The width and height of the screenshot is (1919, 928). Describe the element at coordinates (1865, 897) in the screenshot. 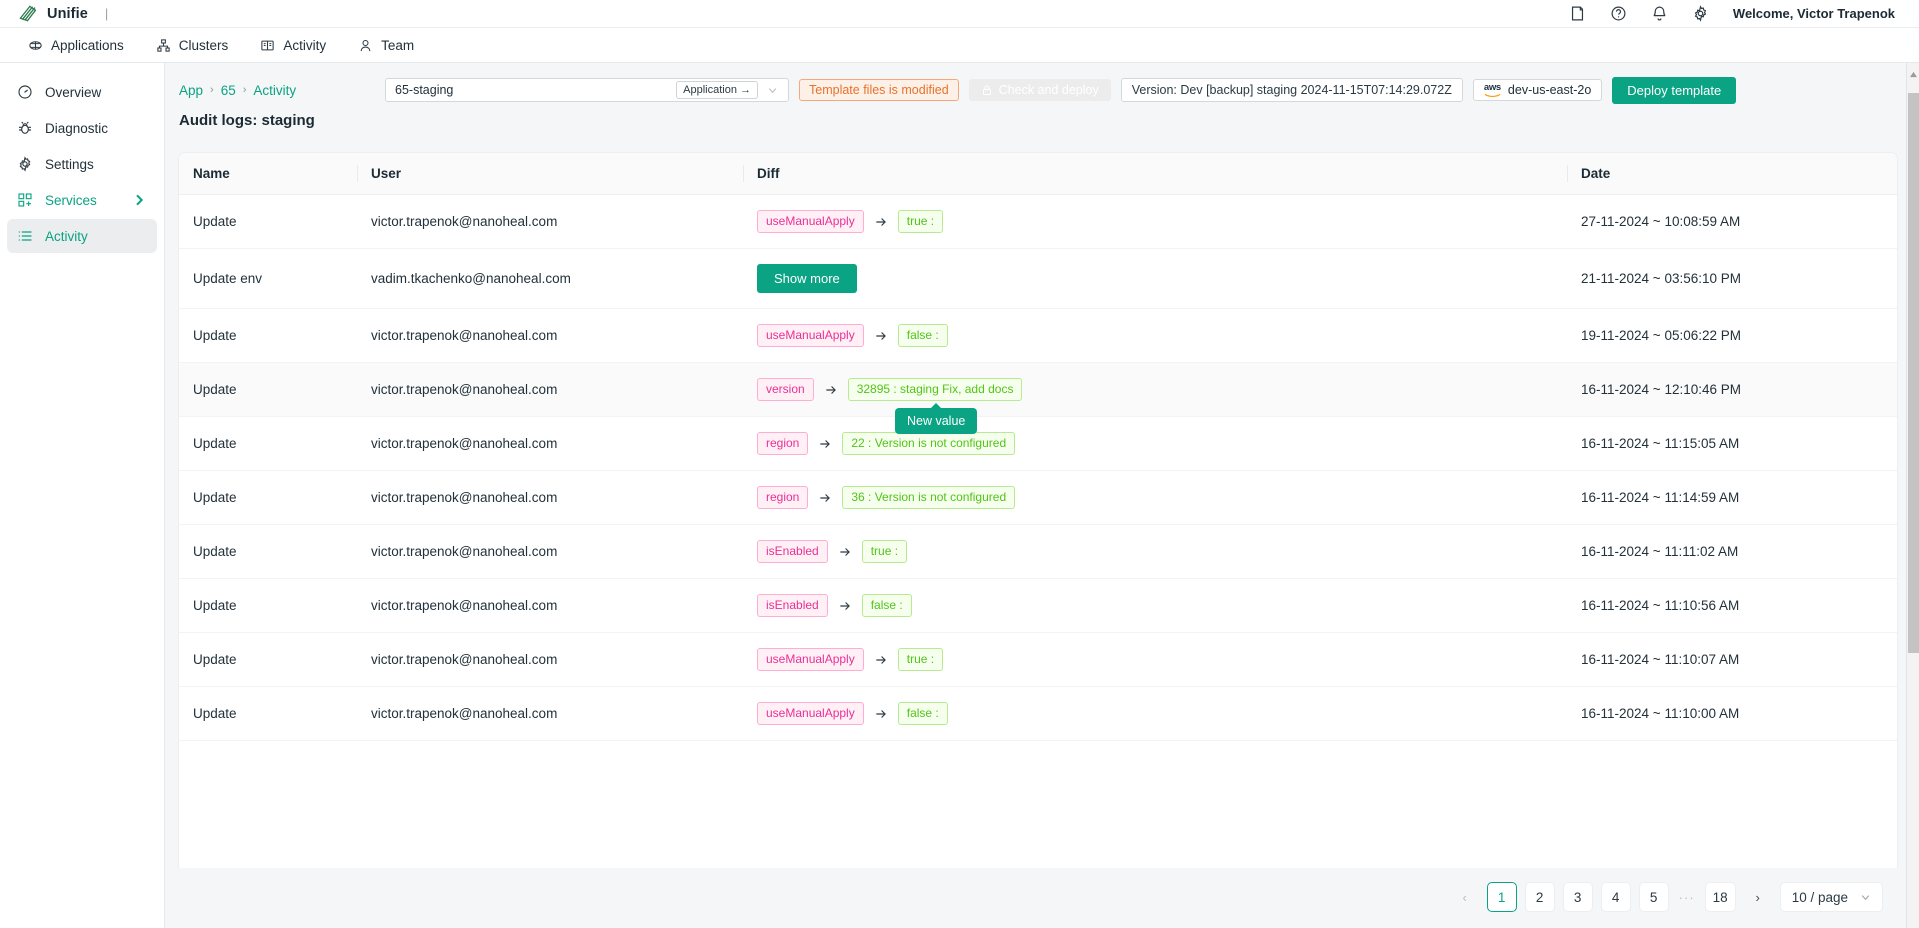

I see `chevron-down-icon` at that location.